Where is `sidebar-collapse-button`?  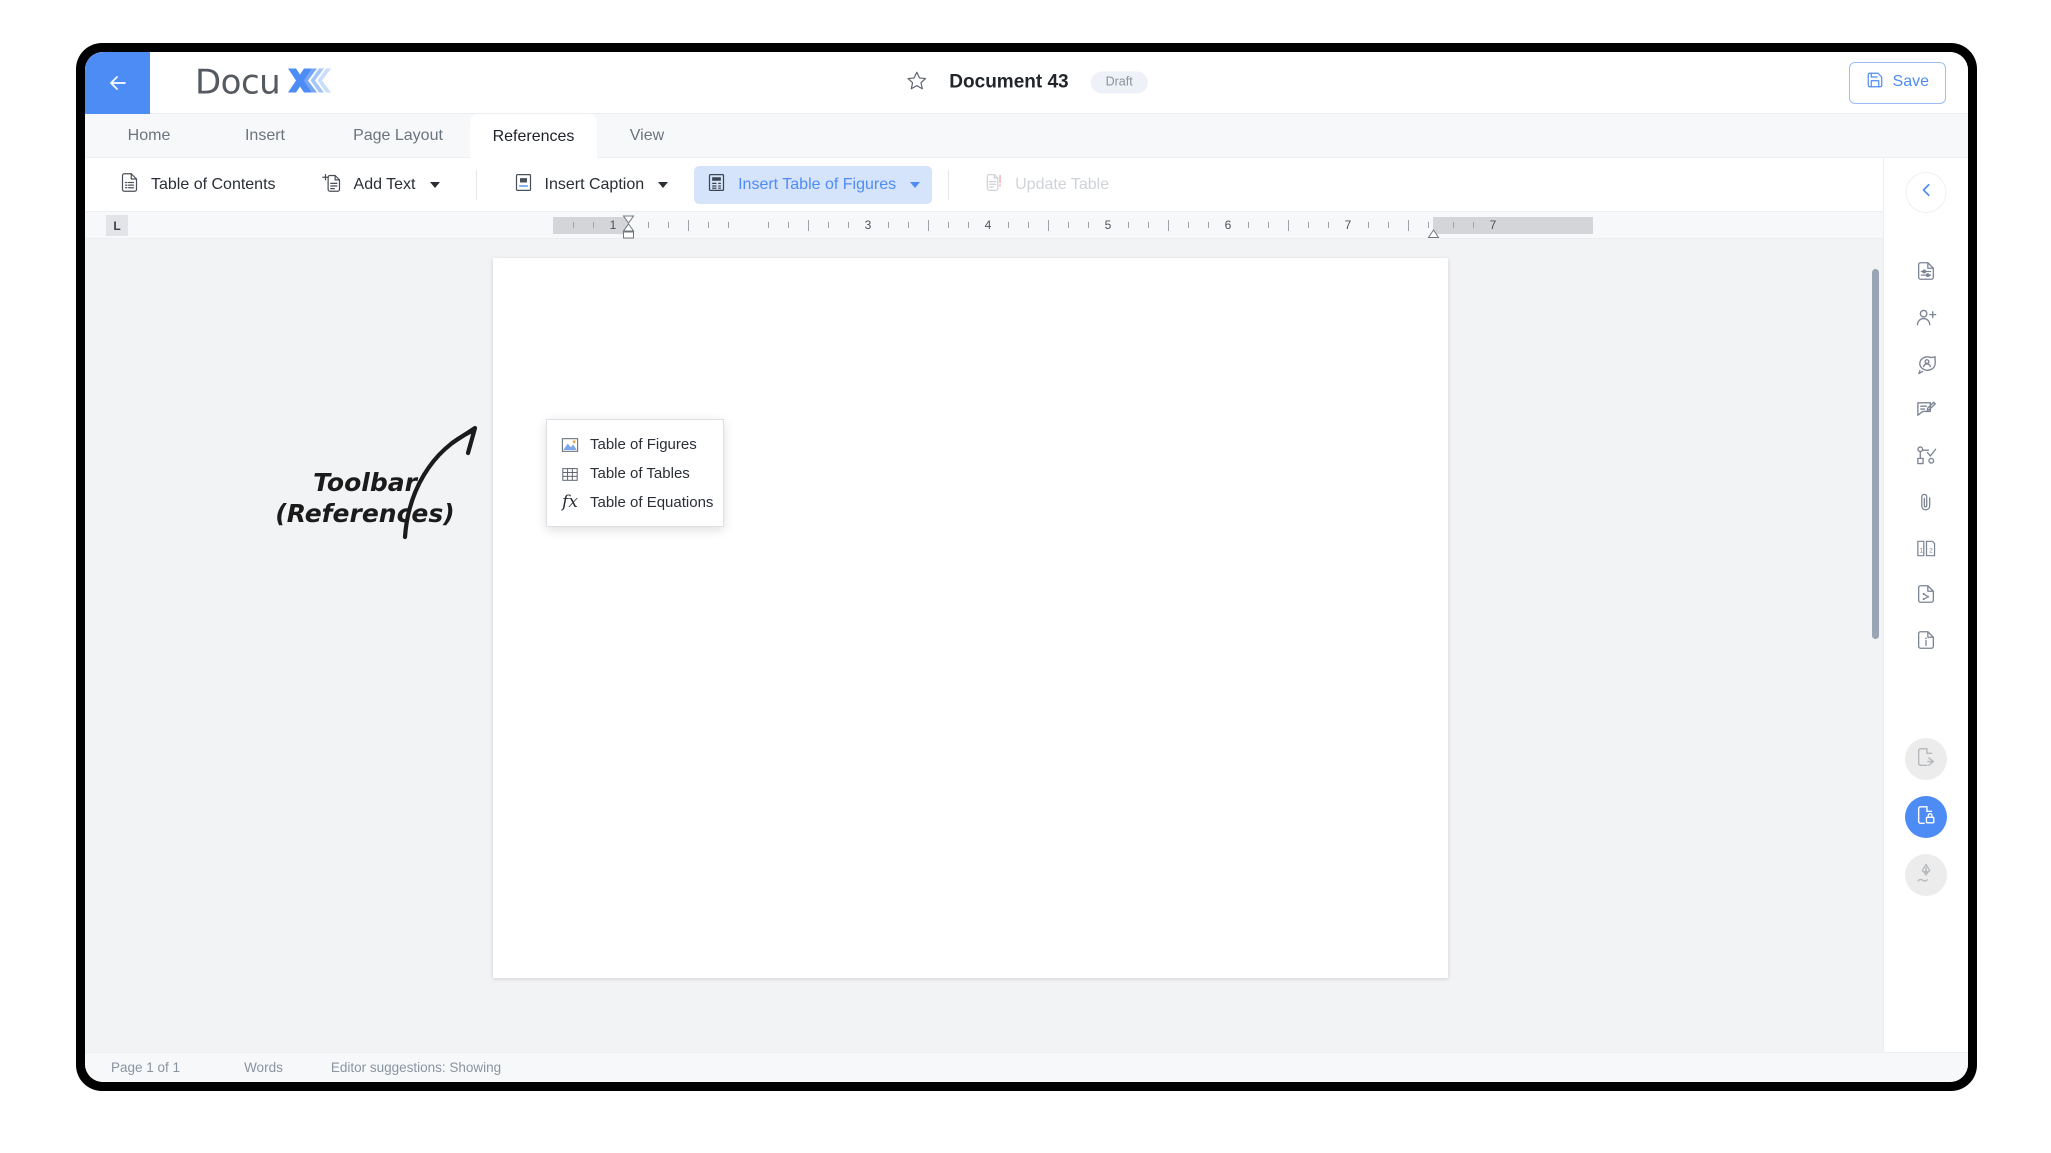 sidebar-collapse-button is located at coordinates (1926, 192).